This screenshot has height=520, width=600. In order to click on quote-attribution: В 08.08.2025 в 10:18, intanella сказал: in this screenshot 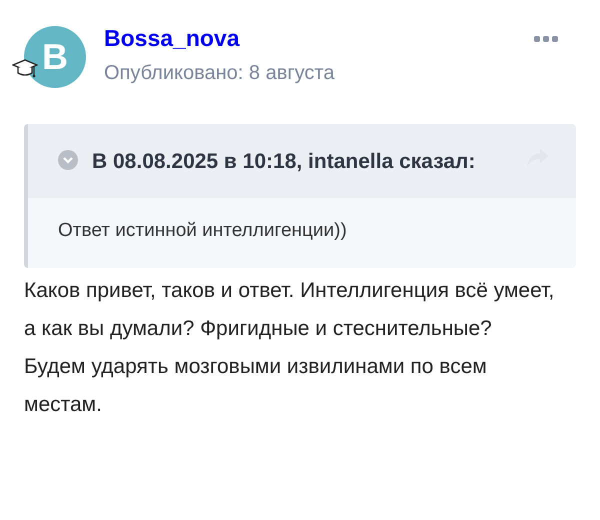, I will do `click(284, 161)`.